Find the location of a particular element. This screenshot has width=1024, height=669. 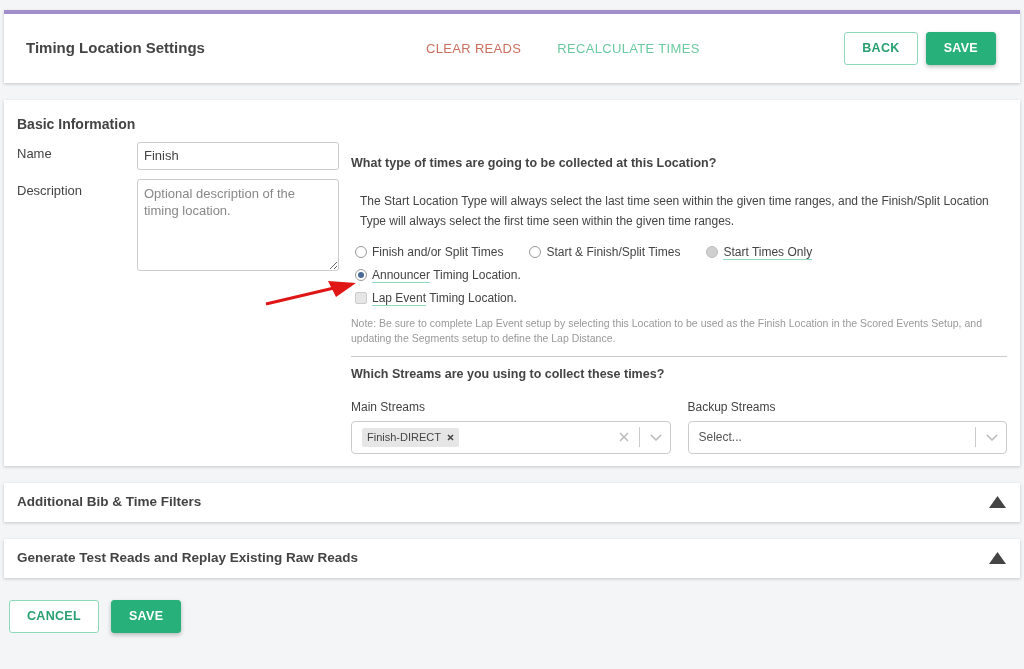

remove-icon is located at coordinates (450, 437).